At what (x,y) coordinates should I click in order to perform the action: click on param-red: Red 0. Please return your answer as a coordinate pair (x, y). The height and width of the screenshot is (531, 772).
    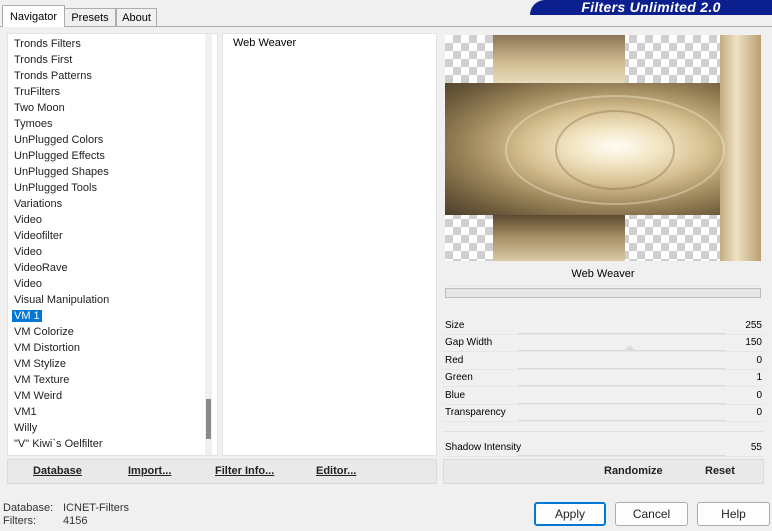
    Looking at the image, I should click on (603, 361).